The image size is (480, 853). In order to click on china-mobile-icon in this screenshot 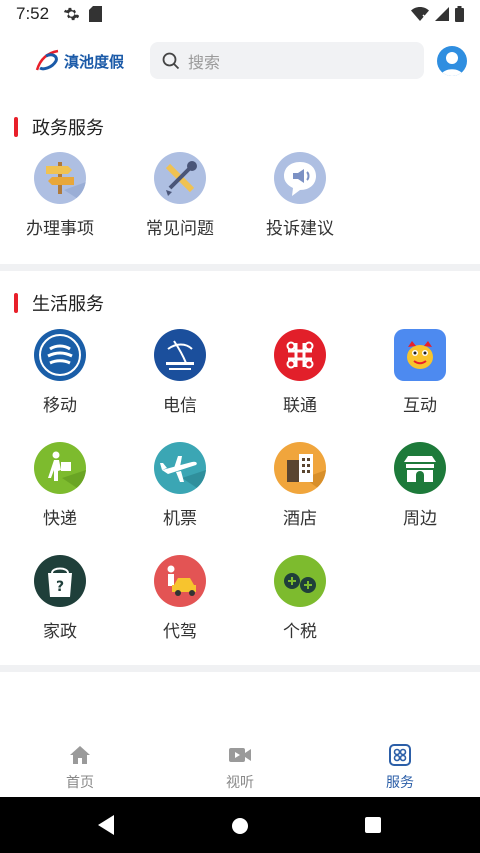, I will do `click(60, 355)`.